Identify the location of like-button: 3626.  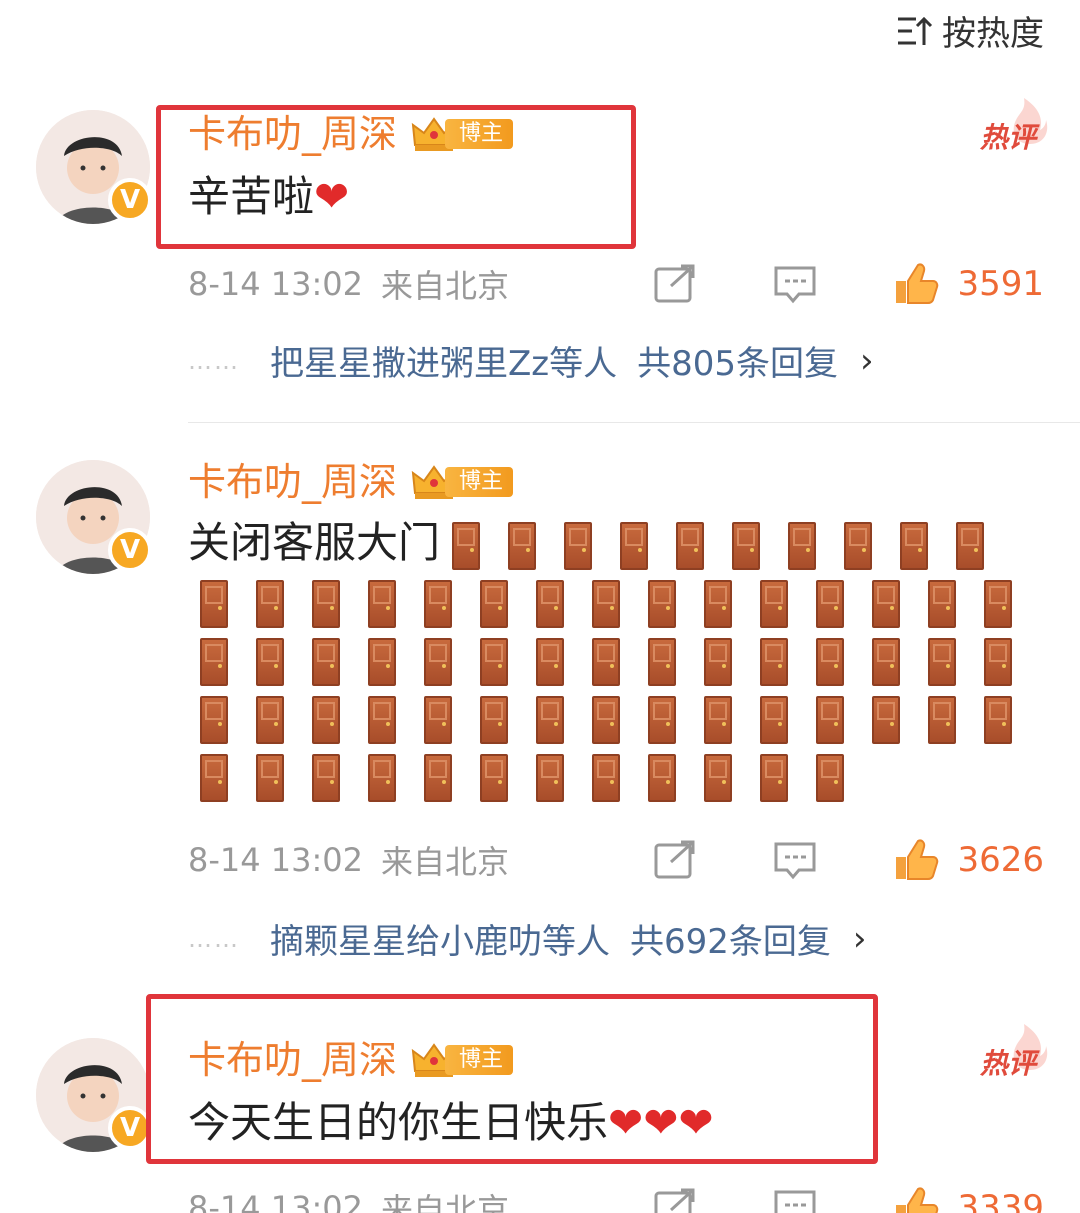
(968, 860).